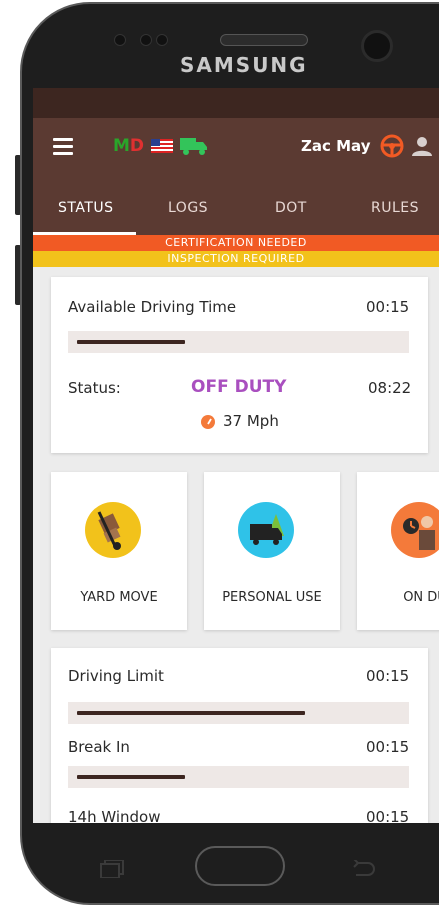  Describe the element at coordinates (191, 713) in the screenshot. I see `driving-limit-bar-fill` at that location.